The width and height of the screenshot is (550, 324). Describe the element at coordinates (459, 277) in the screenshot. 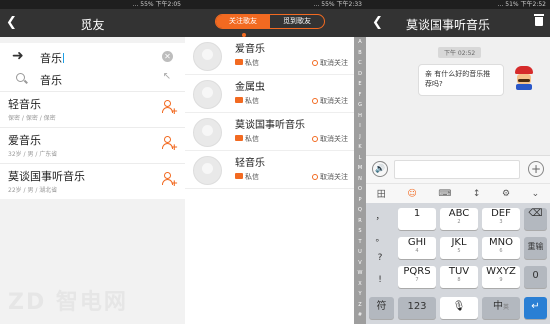

I see `key-8: TUV 8` at that location.